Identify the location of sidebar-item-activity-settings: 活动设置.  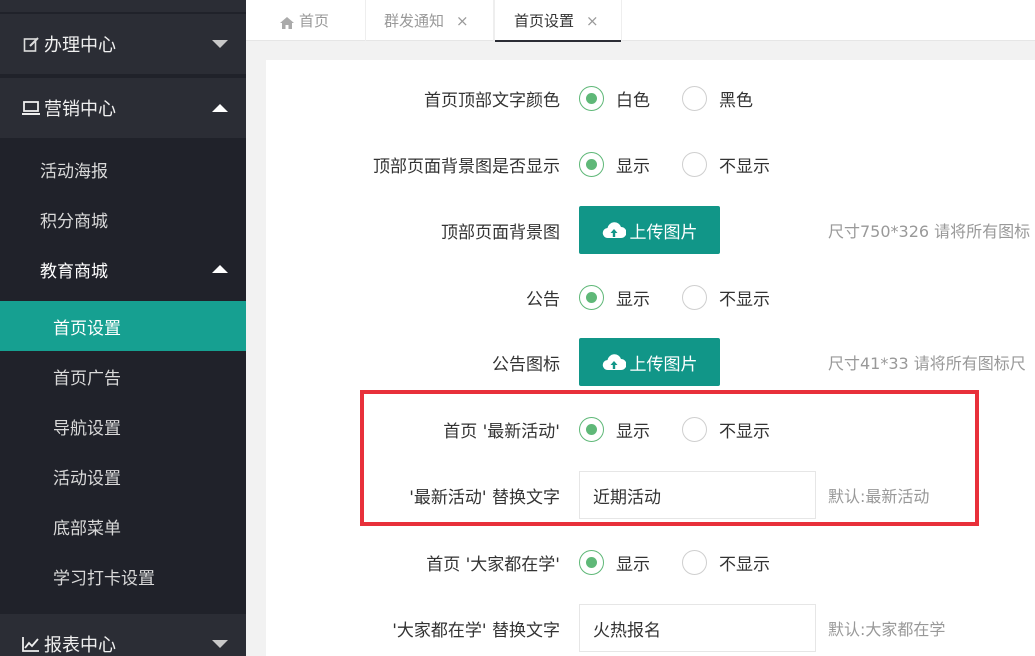
(123, 476).